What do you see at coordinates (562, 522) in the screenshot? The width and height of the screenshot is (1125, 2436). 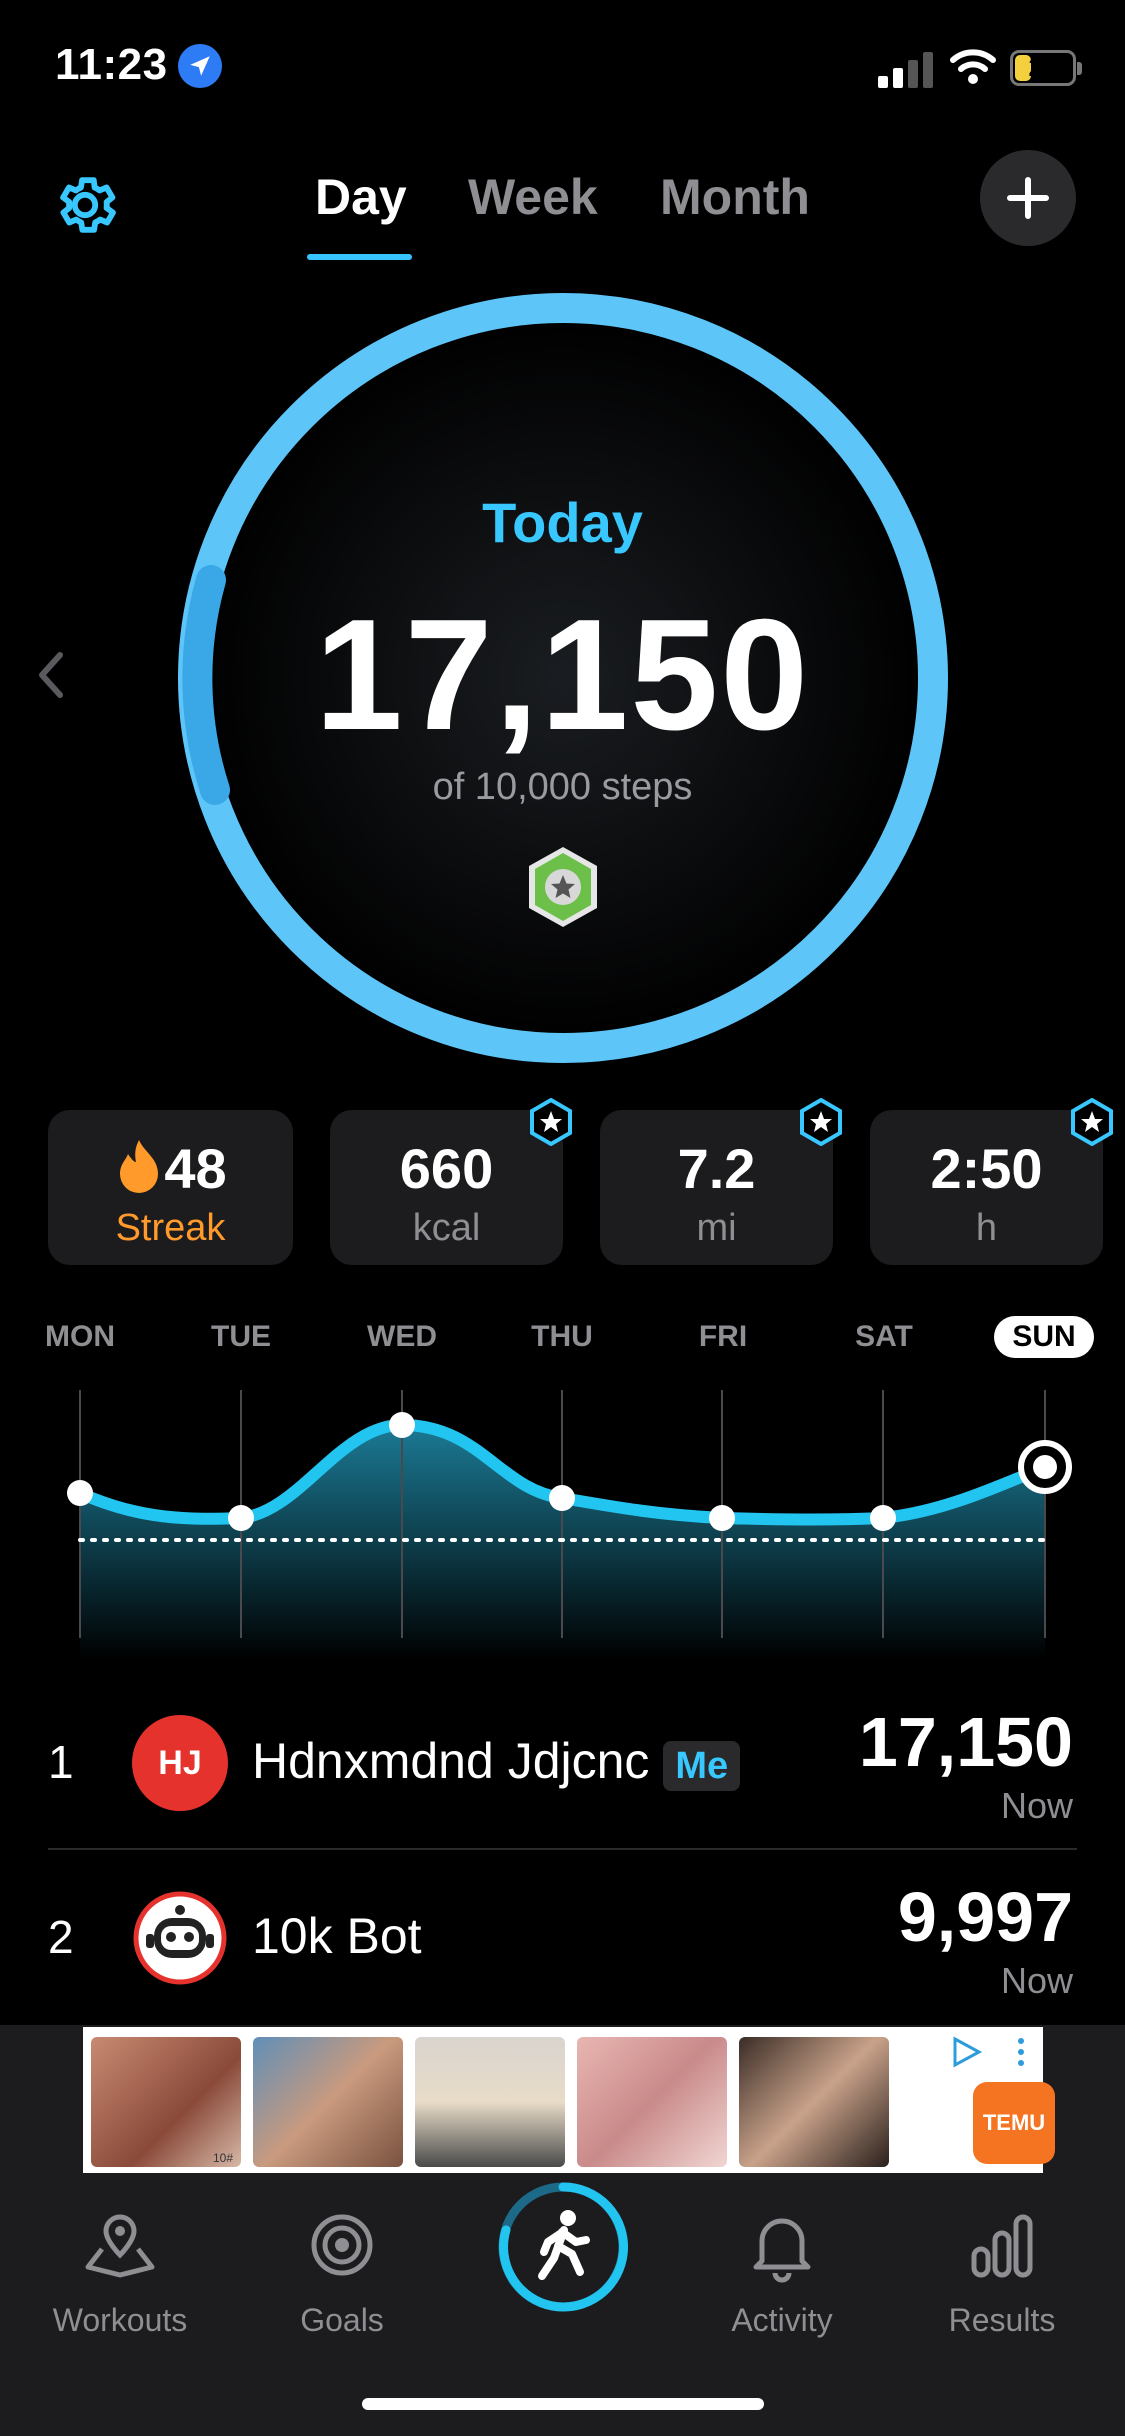 I see `ring-title: Today` at bounding box center [562, 522].